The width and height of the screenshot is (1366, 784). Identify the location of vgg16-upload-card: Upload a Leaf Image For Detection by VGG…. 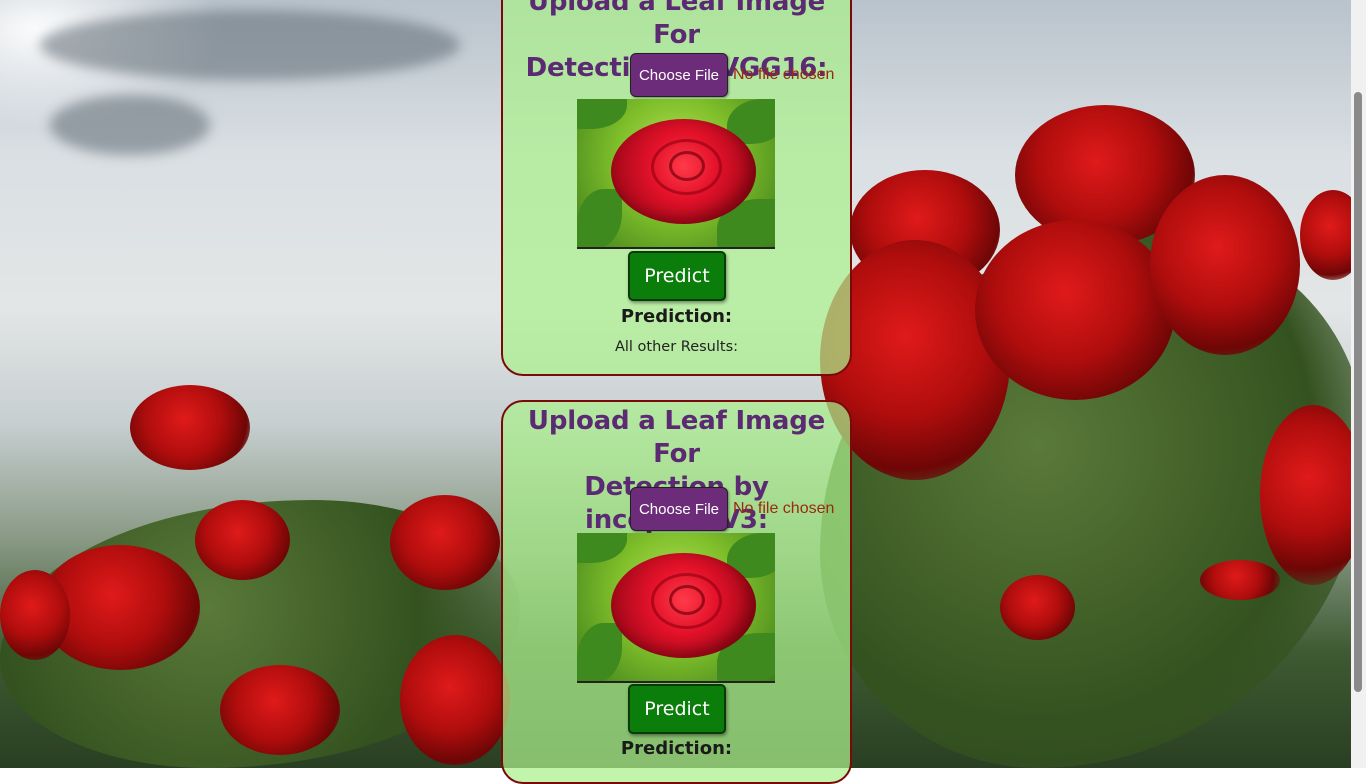
(676, 188).